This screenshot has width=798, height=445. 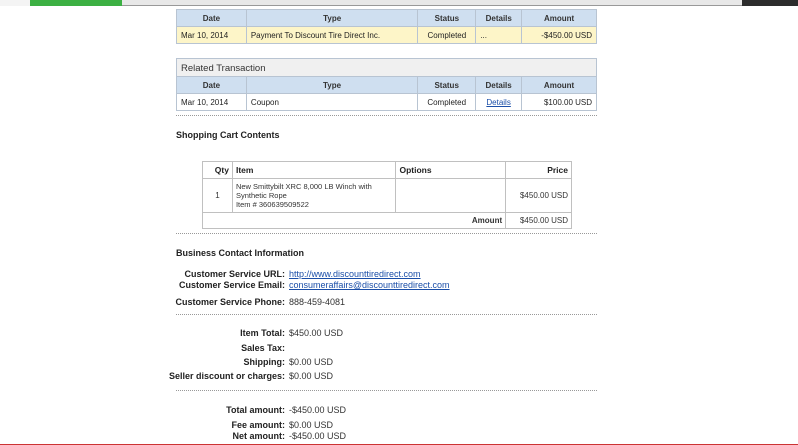 I want to click on related-amount: $100.00 USD, so click(x=559, y=102).